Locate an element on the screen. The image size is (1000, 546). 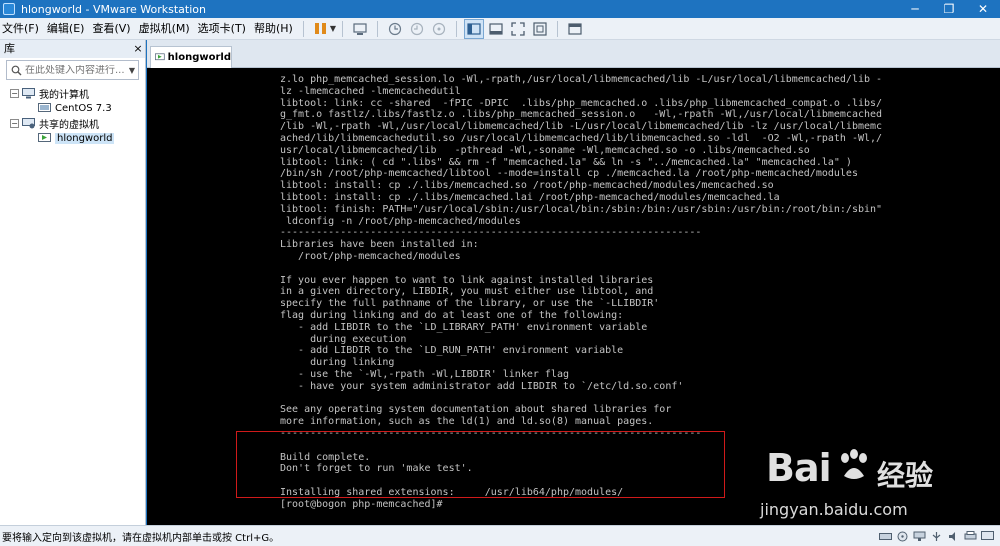
close-icon: × is located at coordinates (138, 49).